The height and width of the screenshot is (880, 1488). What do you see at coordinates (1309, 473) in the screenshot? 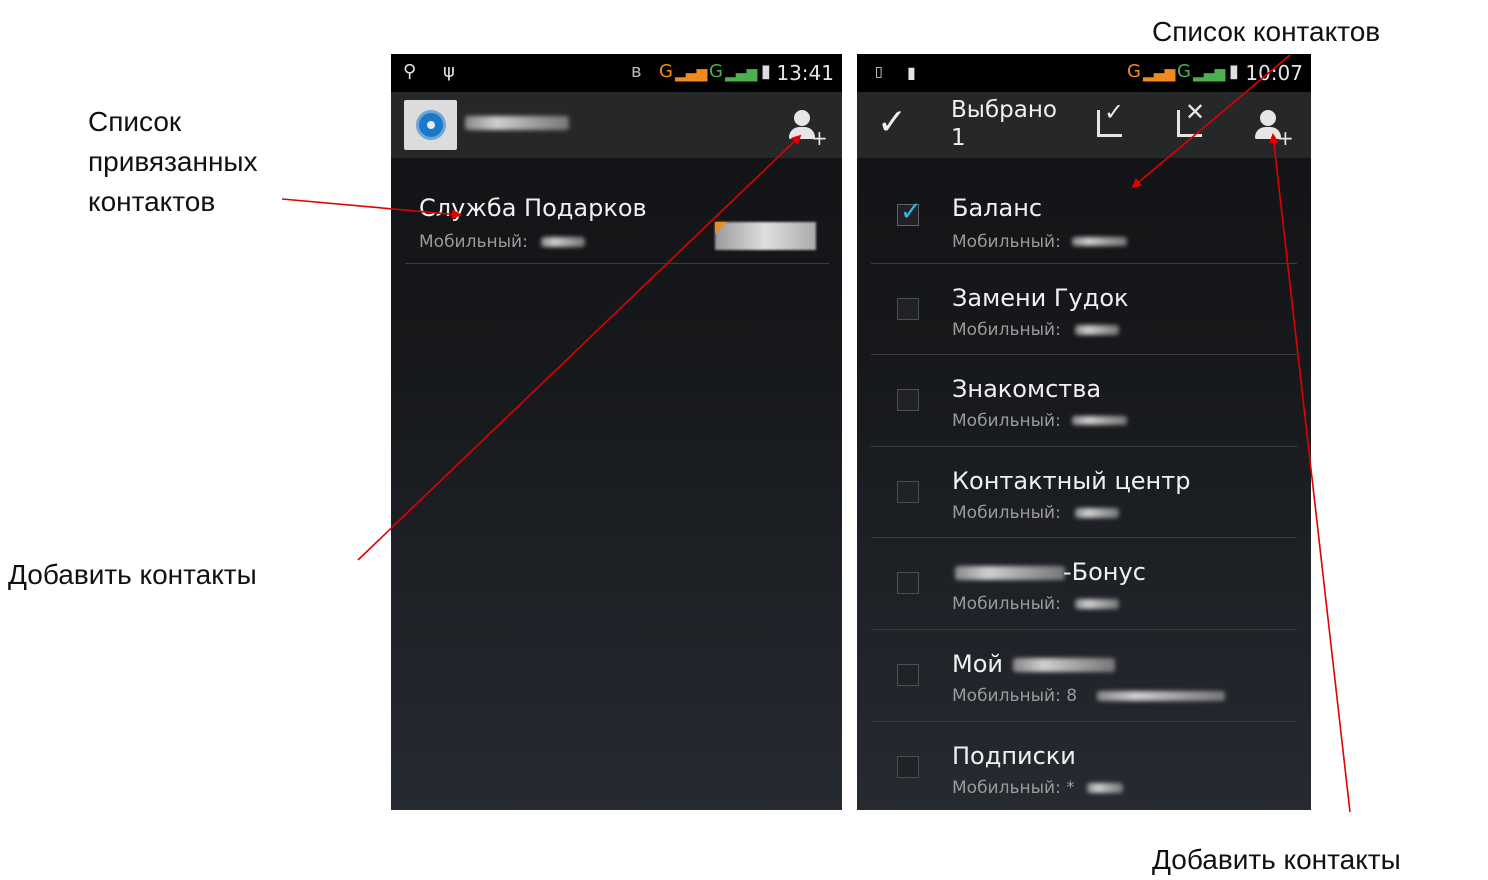
I see `arrow-add-contacts-right` at bounding box center [1309, 473].